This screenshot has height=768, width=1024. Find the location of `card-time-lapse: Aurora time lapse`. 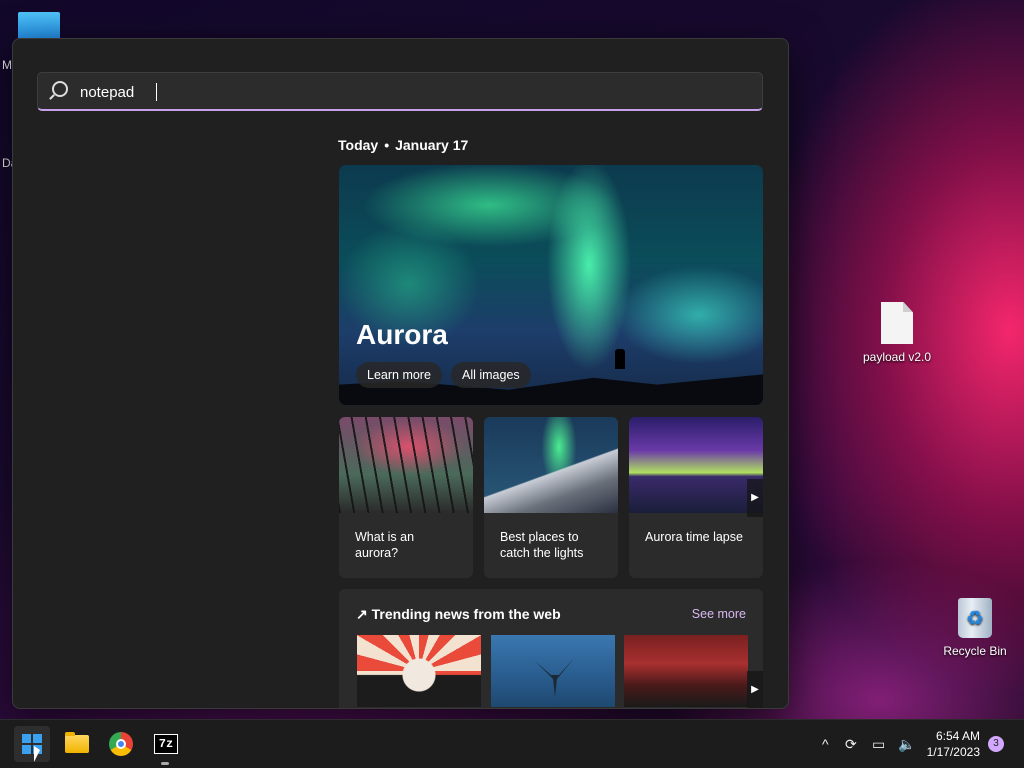

card-time-lapse: Aurora time lapse is located at coordinates (696, 497).